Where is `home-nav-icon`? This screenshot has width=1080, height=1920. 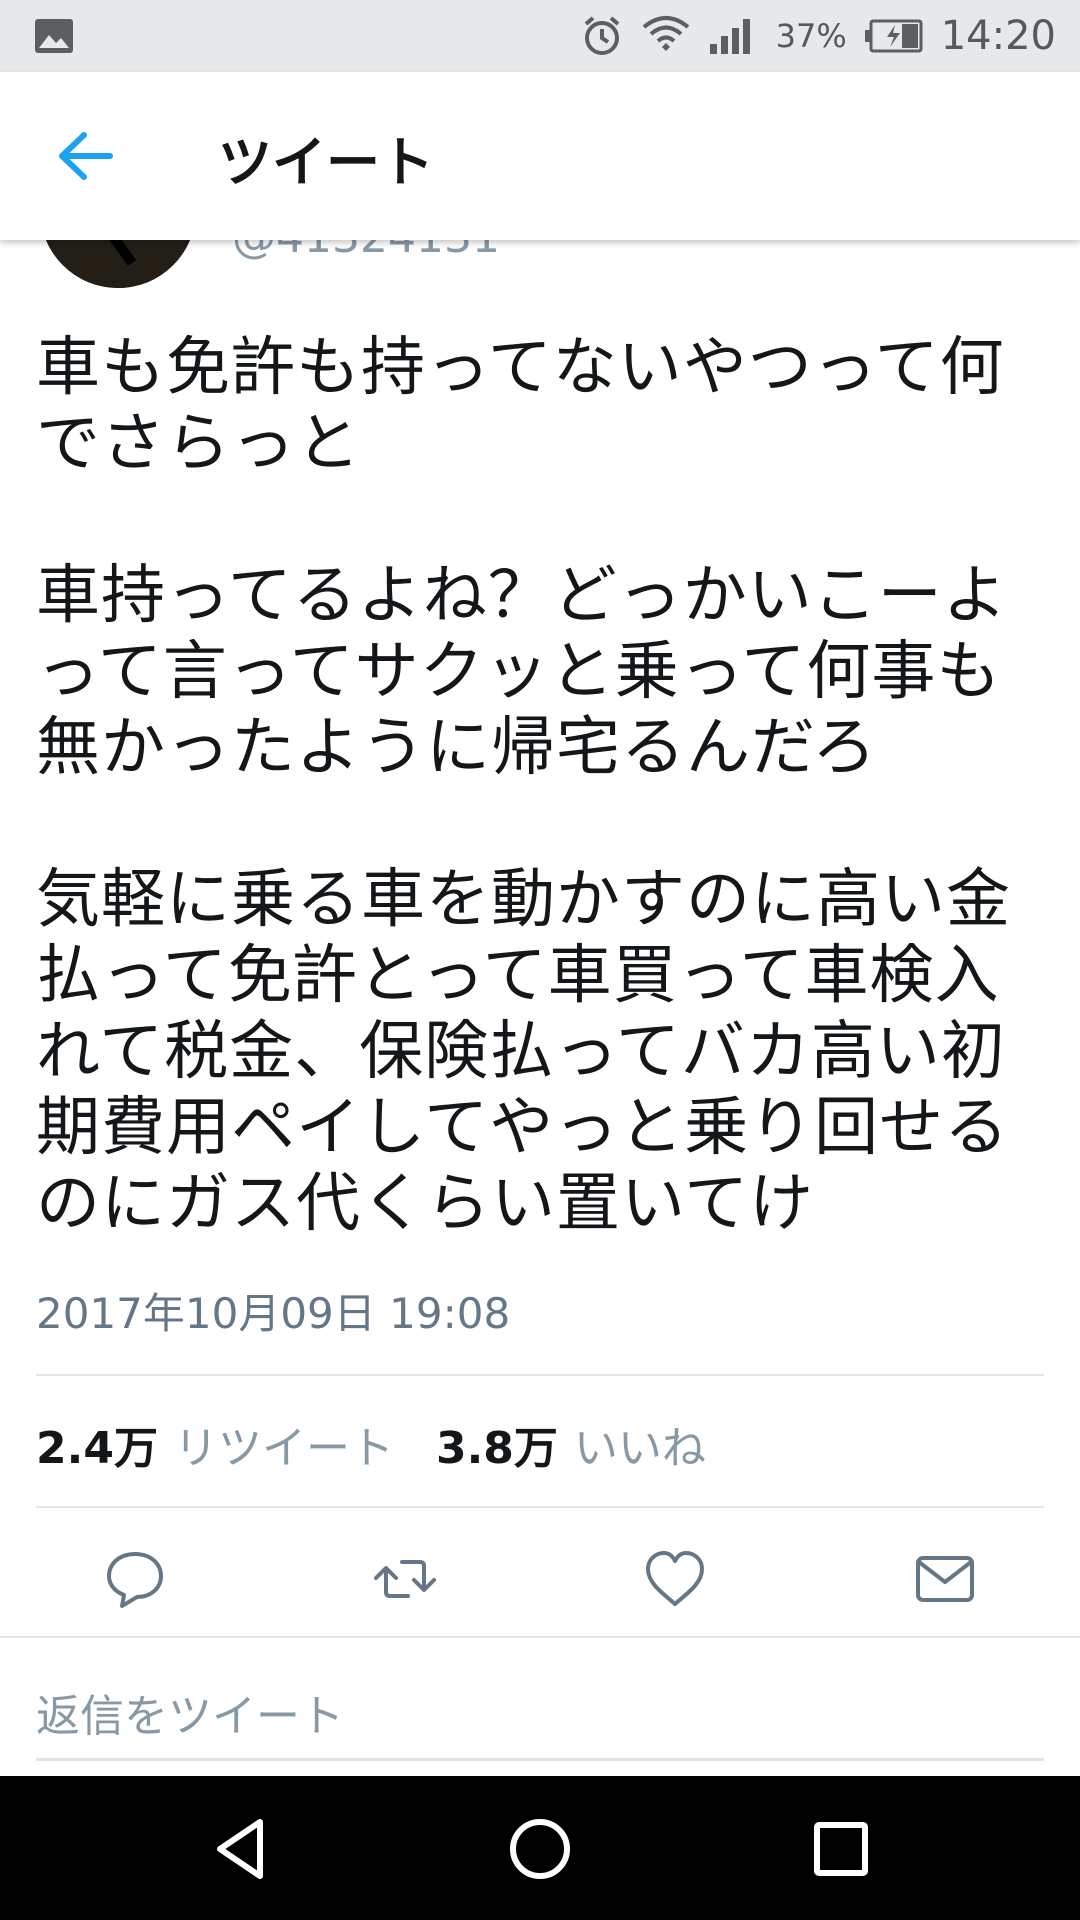
home-nav-icon is located at coordinates (540, 1849).